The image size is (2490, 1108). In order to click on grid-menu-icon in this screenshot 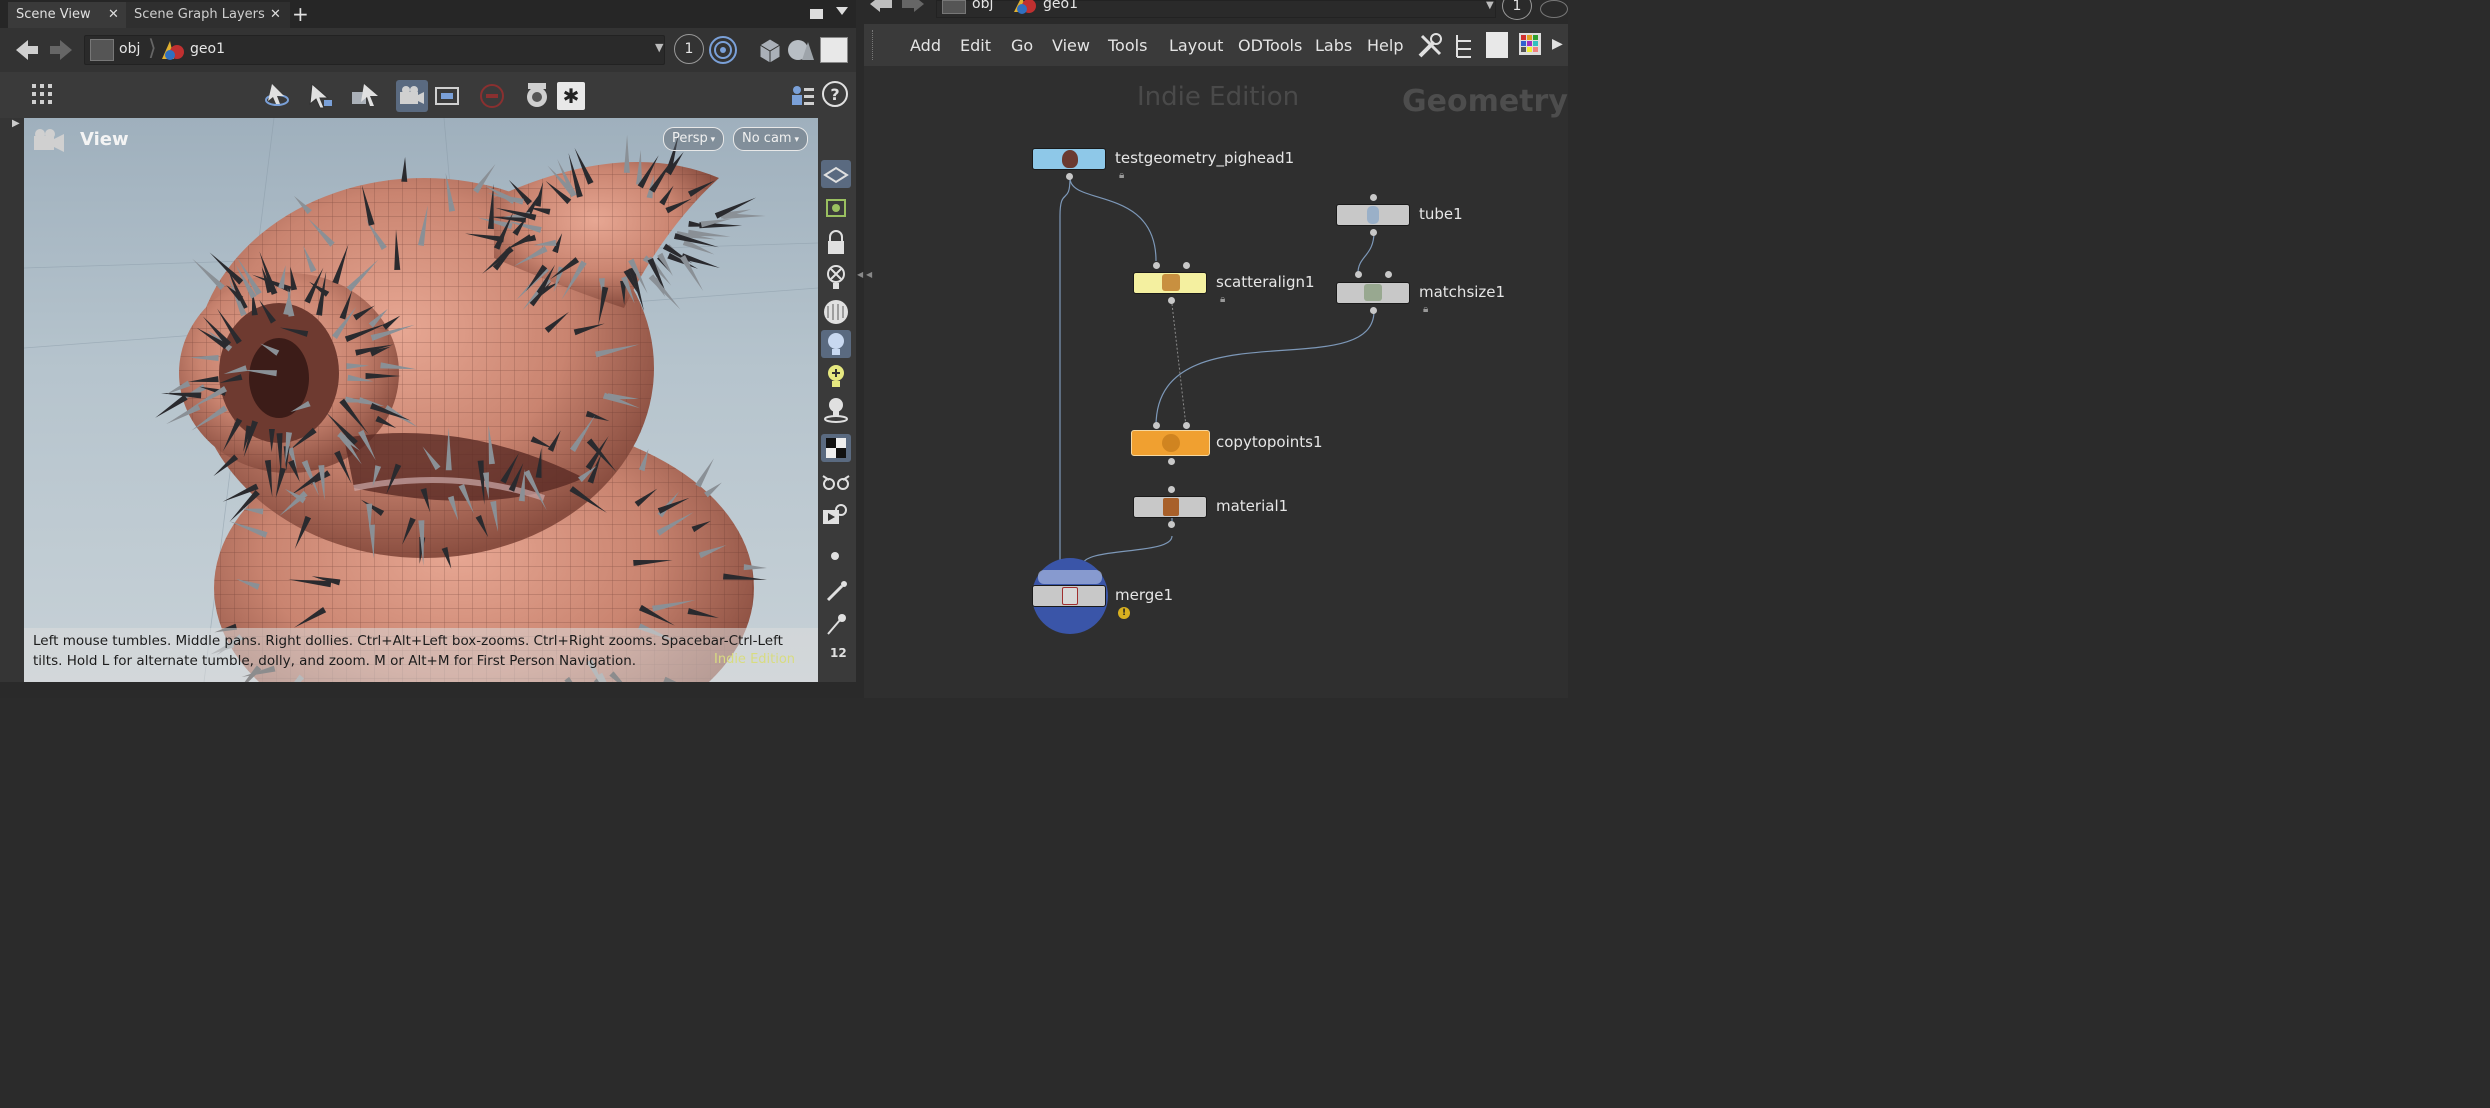, I will do `click(43, 95)`.